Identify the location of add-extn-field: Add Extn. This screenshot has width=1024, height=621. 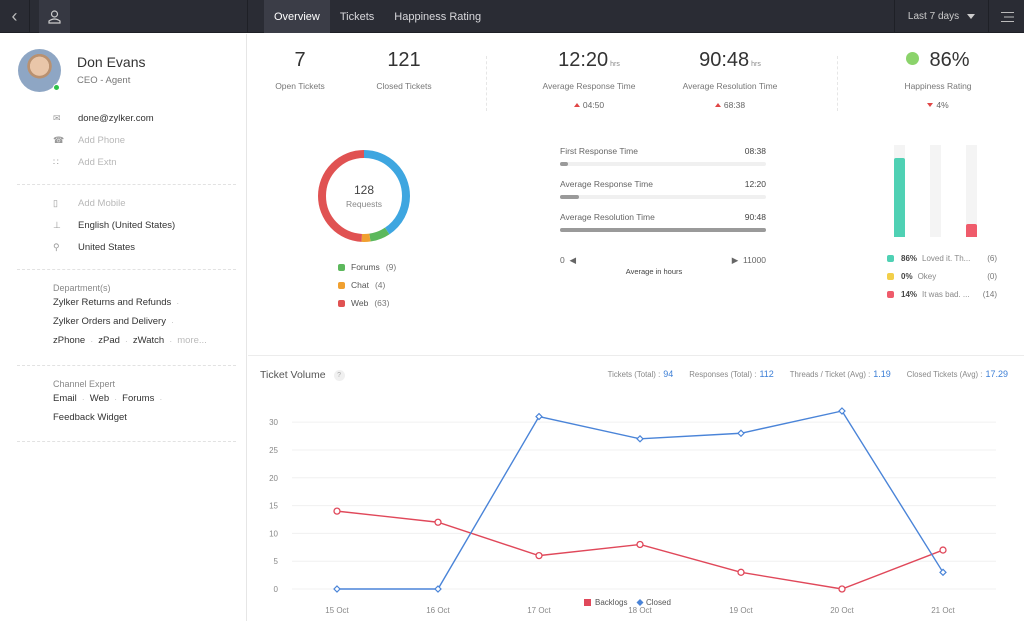
(97, 162).